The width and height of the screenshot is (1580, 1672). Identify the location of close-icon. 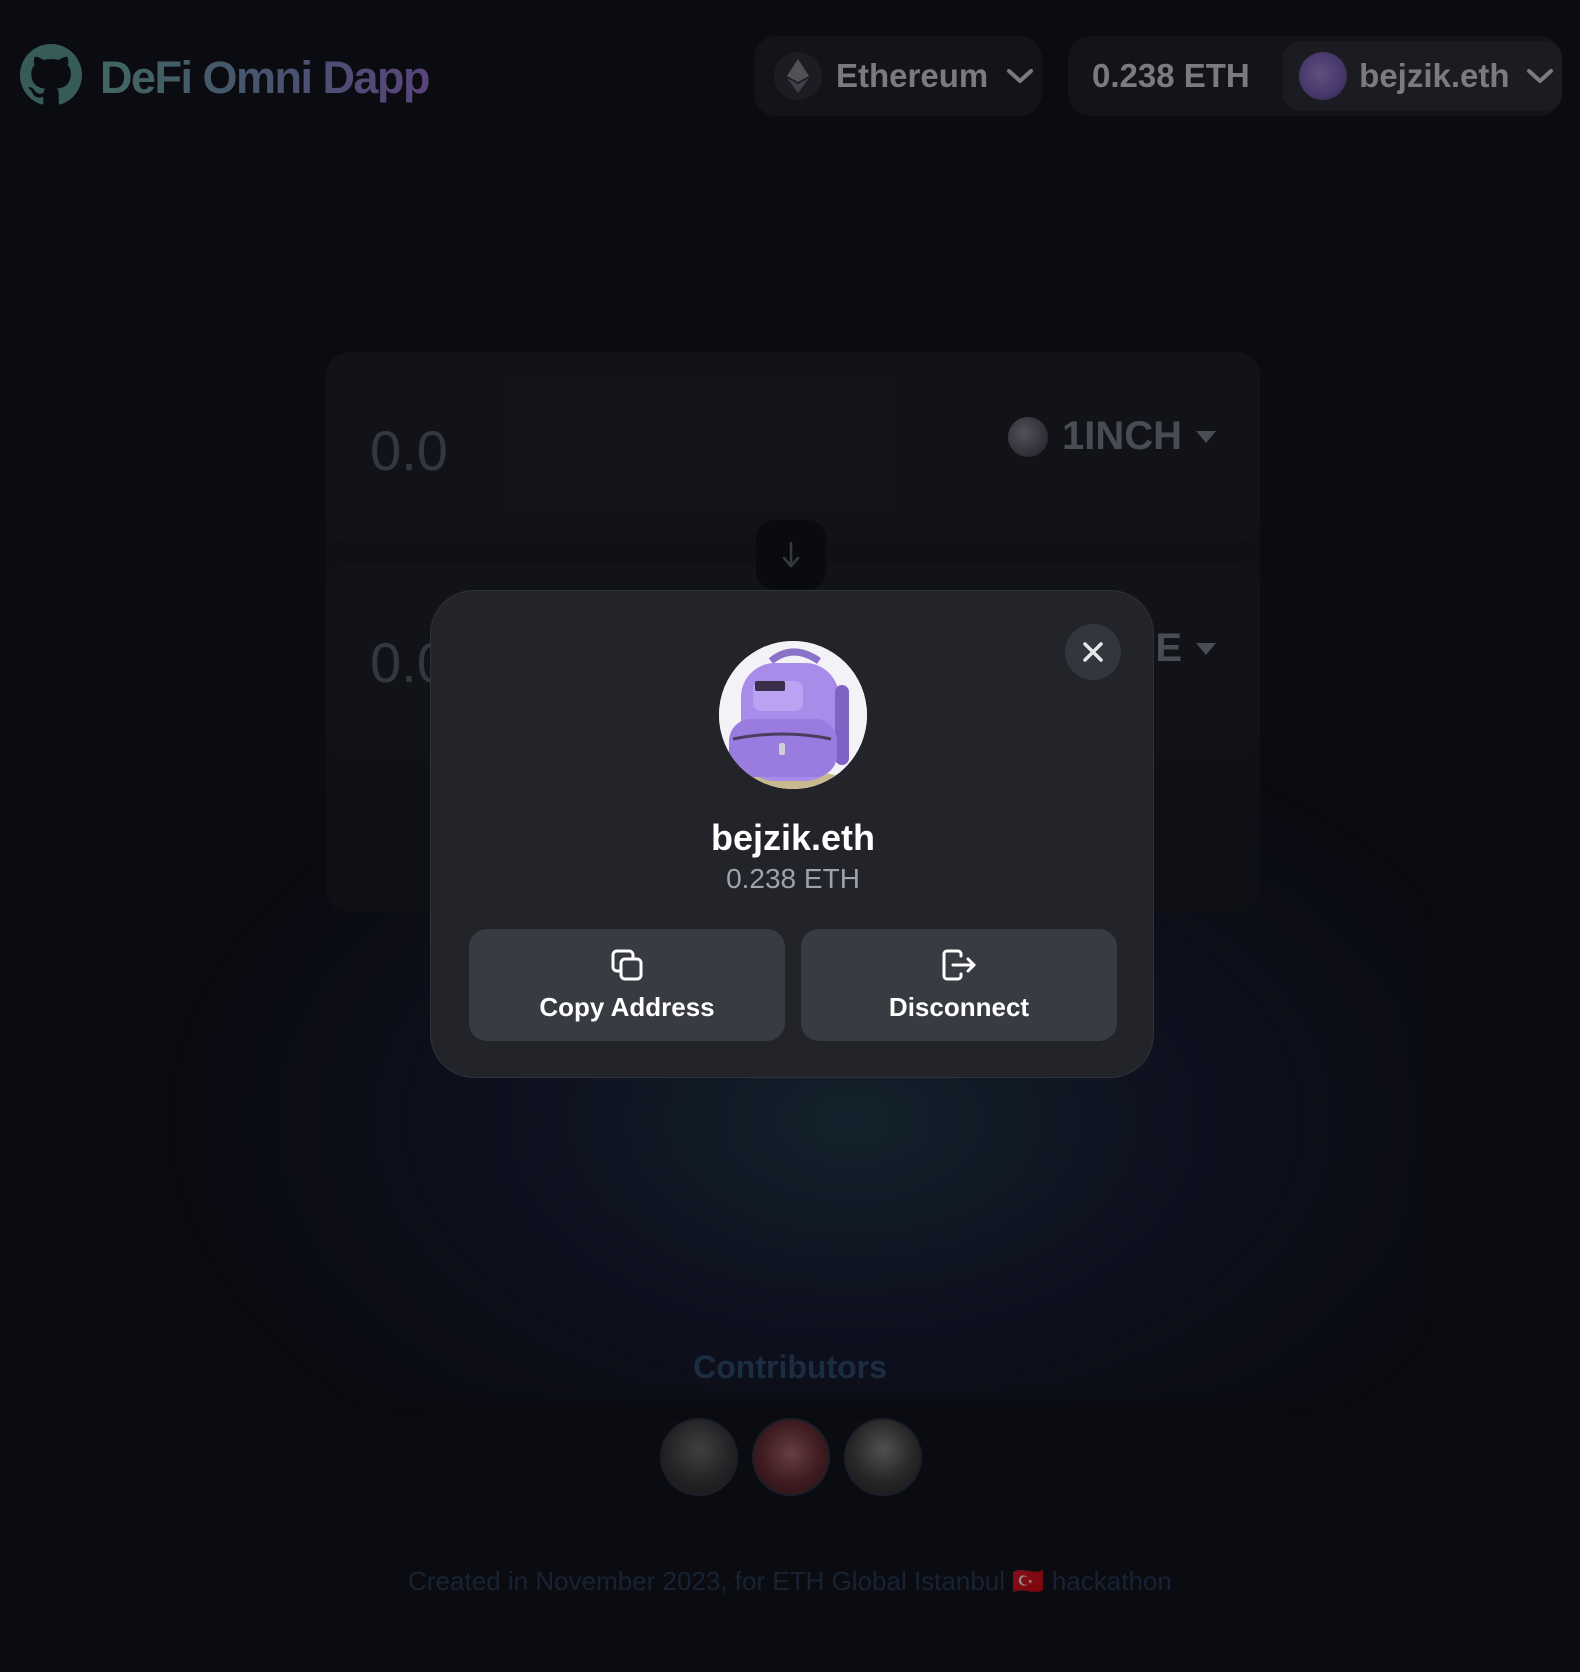
(1093, 652).